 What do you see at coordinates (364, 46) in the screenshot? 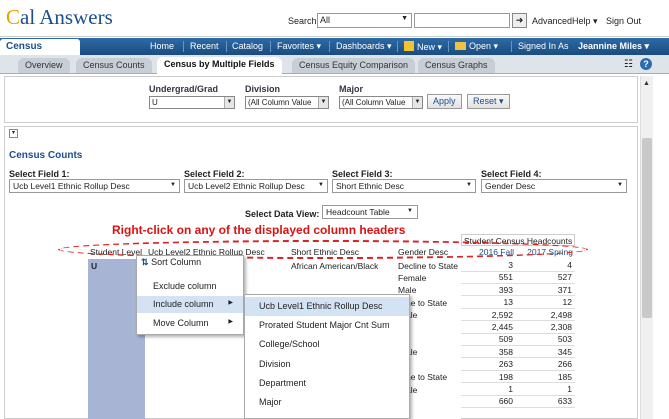
I see `nav-dashboards: Dashboards ▾` at bounding box center [364, 46].